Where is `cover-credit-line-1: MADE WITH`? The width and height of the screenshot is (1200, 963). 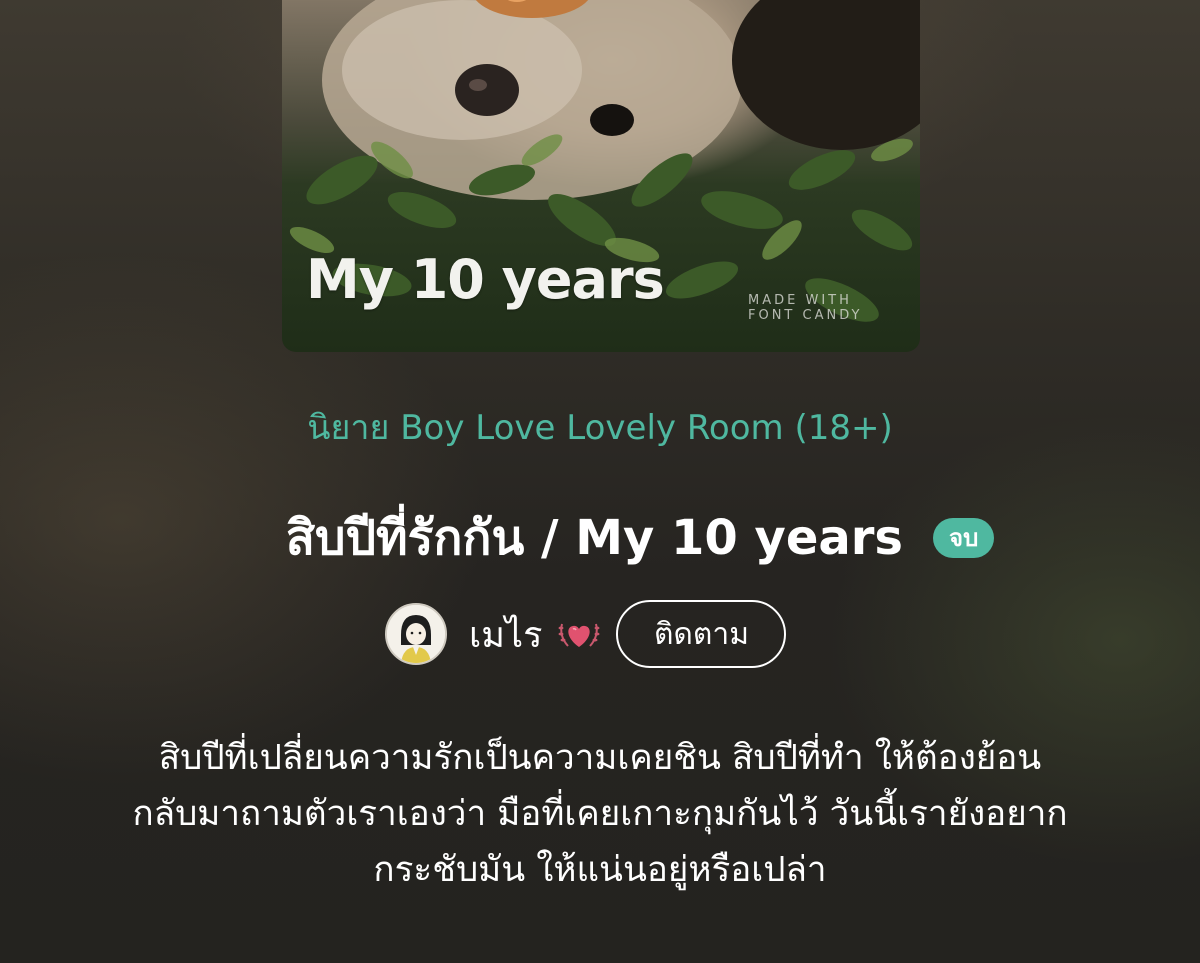
cover-credit-line-1: MADE WITH is located at coordinates (800, 300).